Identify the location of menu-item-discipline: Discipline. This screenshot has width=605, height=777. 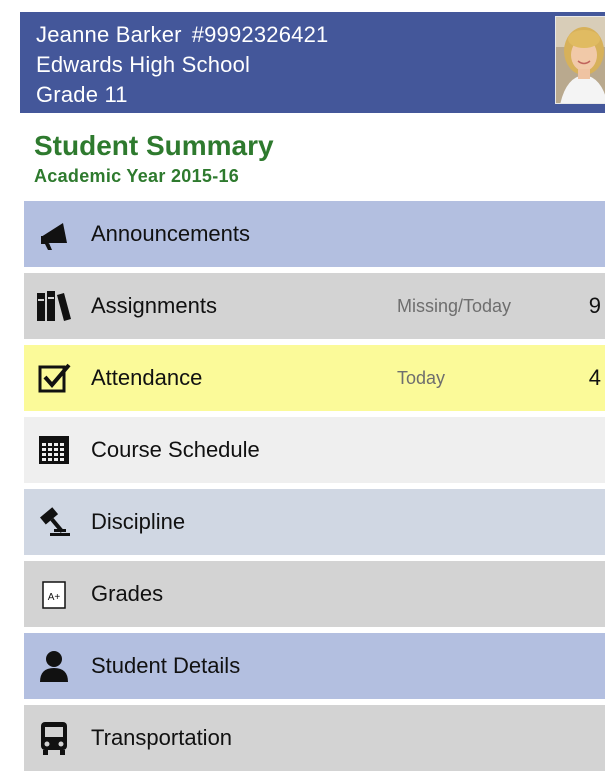
(314, 522).